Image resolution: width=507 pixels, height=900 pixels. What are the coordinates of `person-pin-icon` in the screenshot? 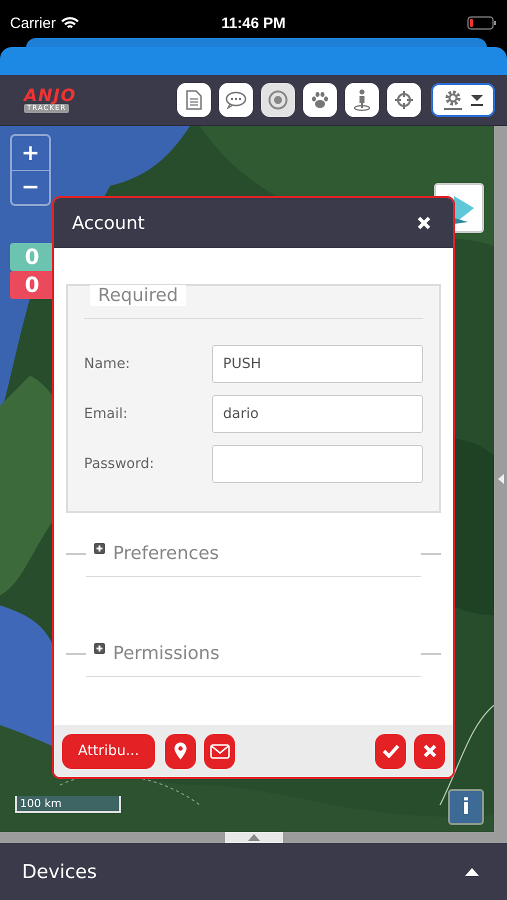 It's located at (362, 100).